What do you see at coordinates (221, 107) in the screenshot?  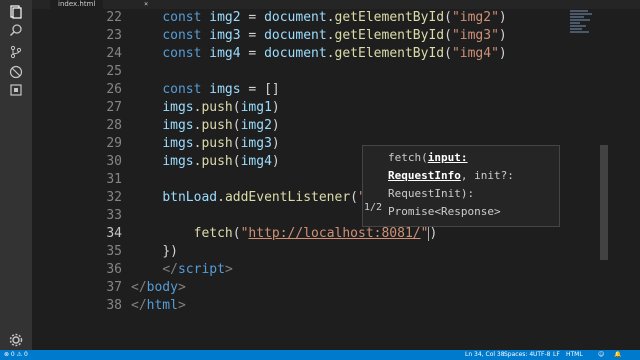 I see `code-text: imgs.push(img1)` at bounding box center [221, 107].